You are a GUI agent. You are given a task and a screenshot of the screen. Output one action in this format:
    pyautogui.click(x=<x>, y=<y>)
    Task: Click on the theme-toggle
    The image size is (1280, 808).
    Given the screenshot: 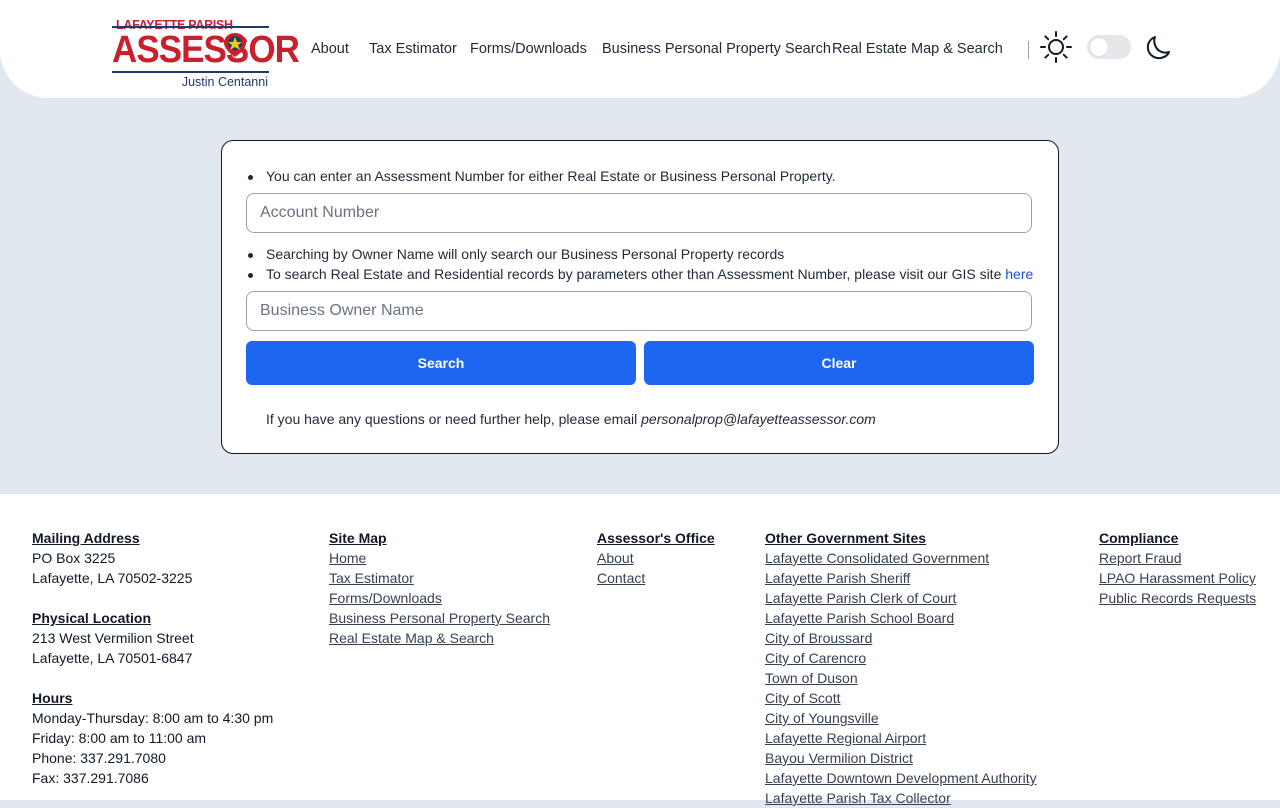 What is the action you would take?
    pyautogui.click(x=1109, y=47)
    